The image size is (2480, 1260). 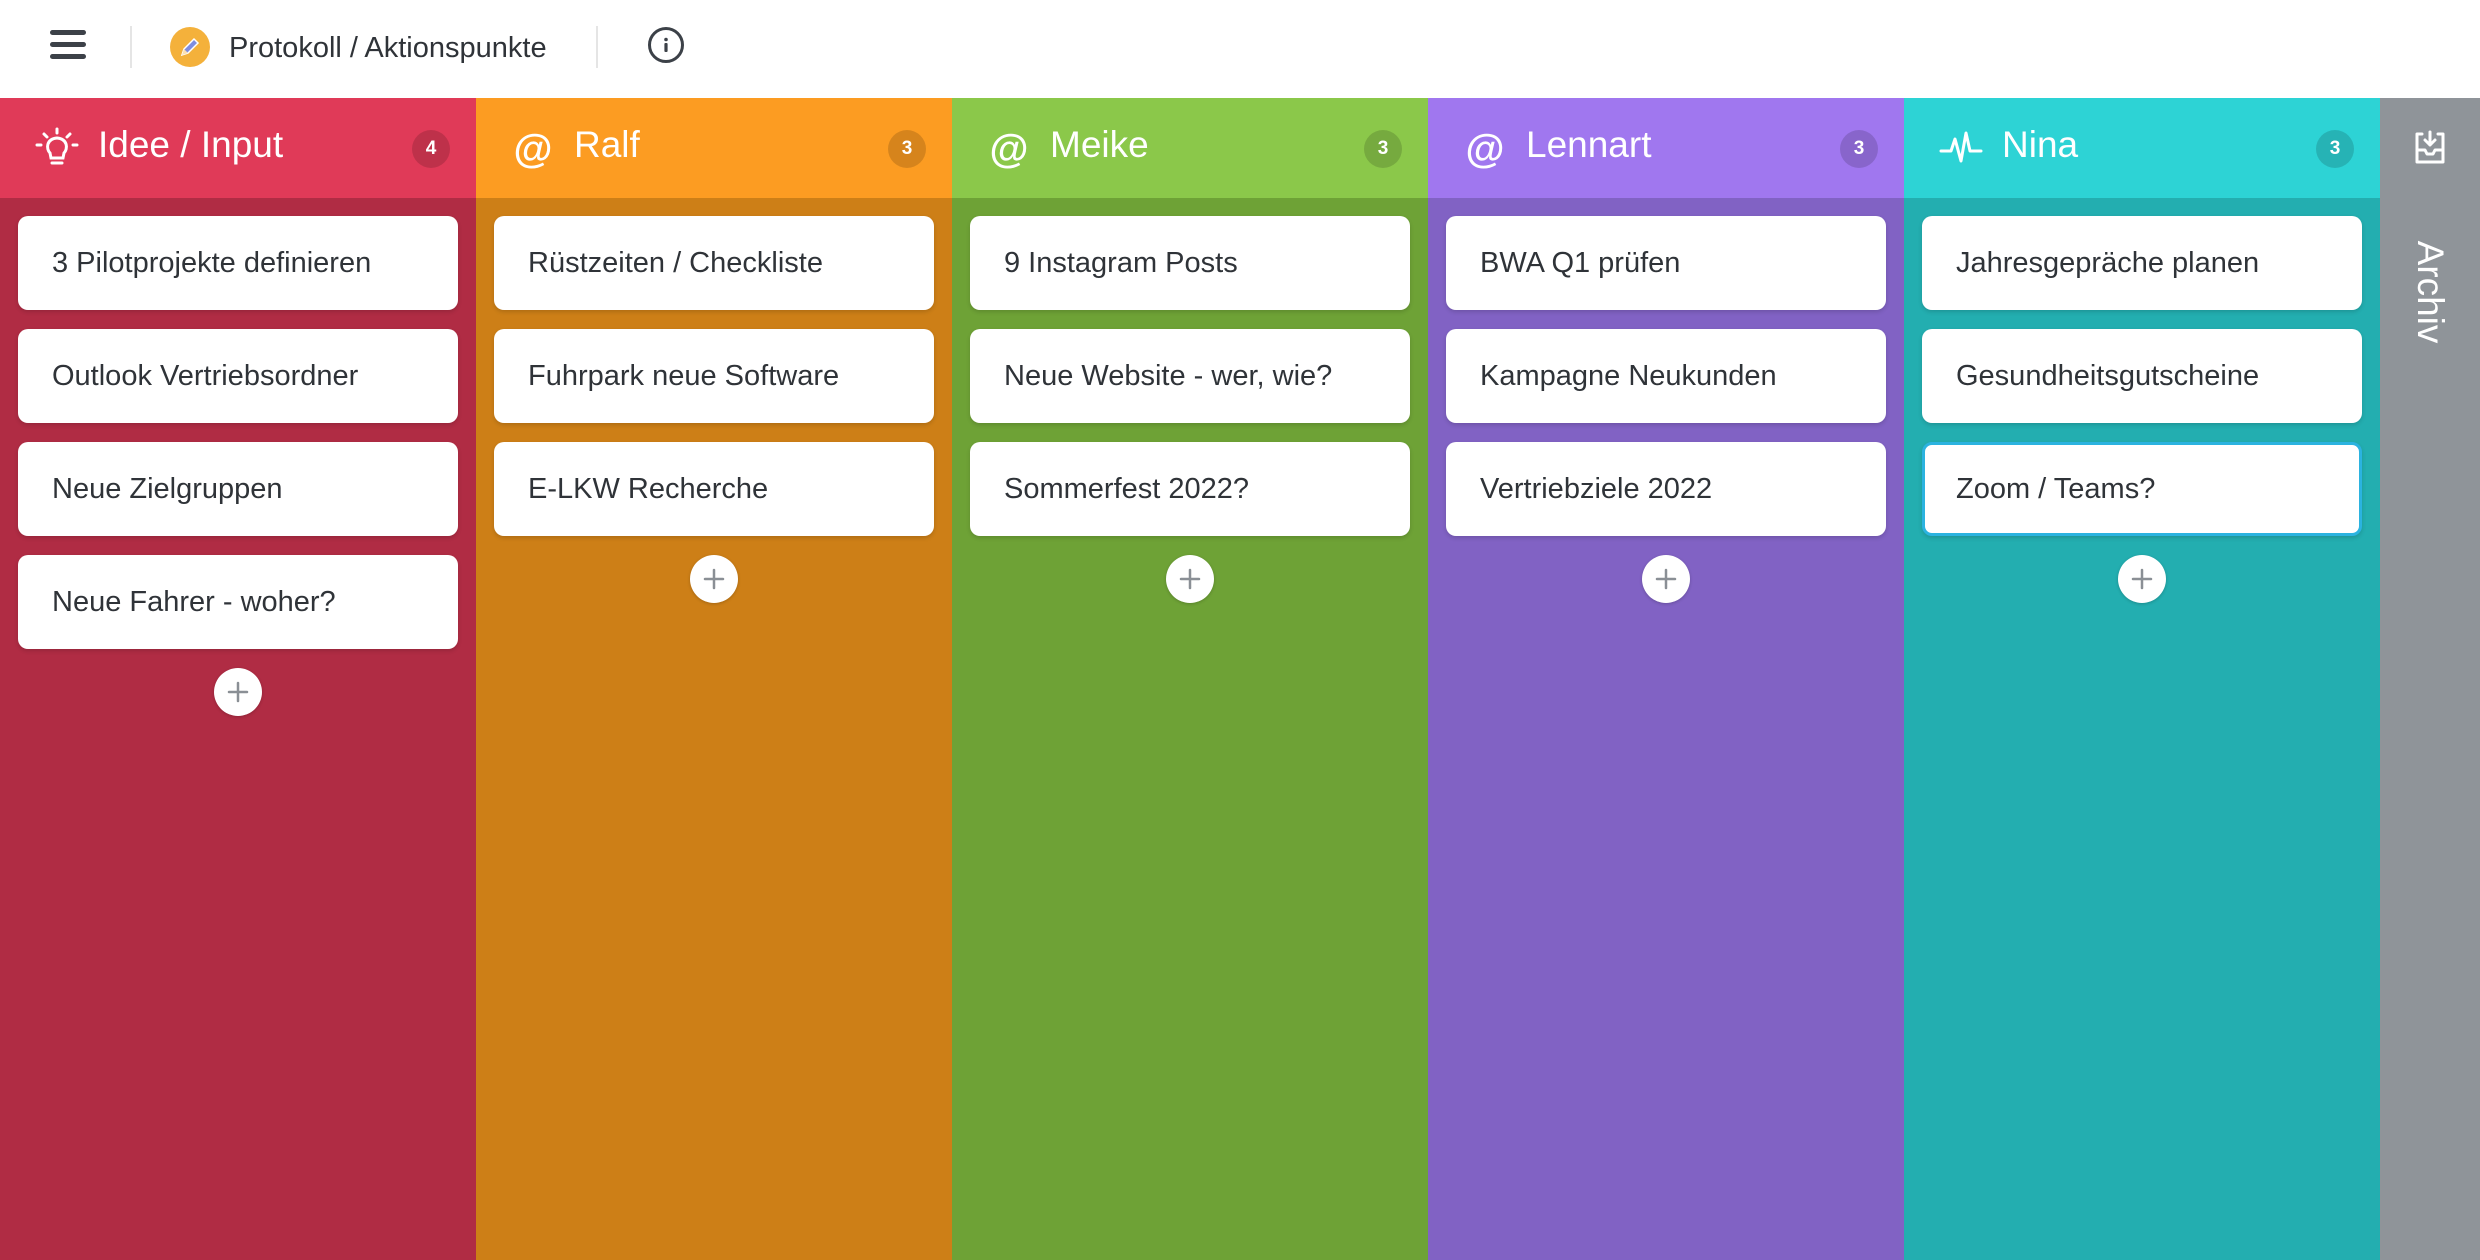 What do you see at coordinates (2040, 144) in the screenshot?
I see `column-title: Nina` at bounding box center [2040, 144].